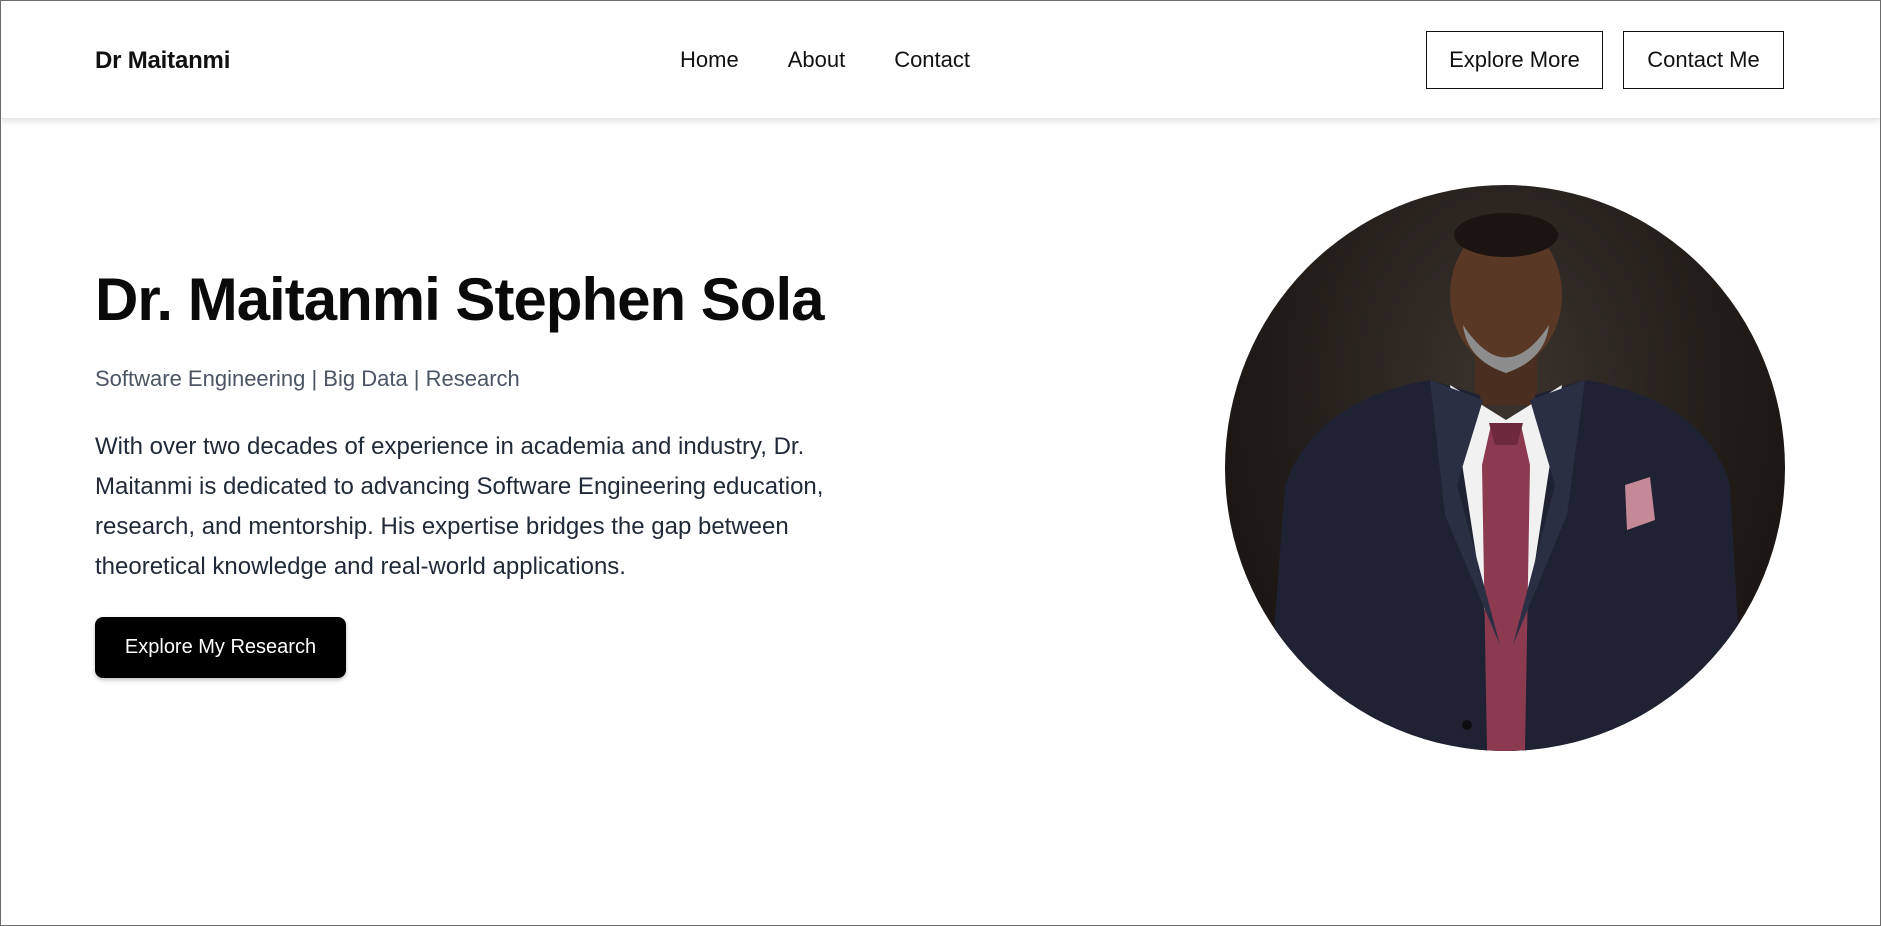 This screenshot has height=926, width=1881. Describe the element at coordinates (932, 60) in the screenshot. I see `nav-contact: Contact` at that location.